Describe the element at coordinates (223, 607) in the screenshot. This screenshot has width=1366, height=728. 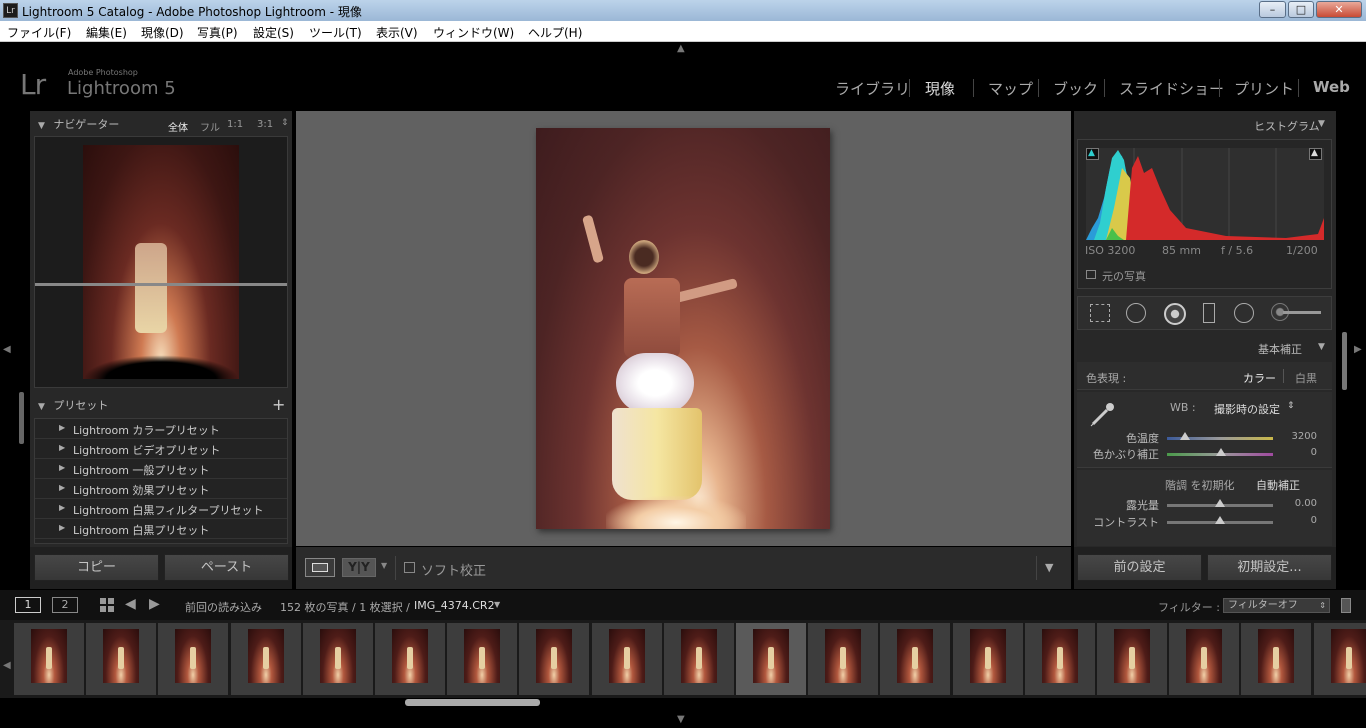
I see `filmstrip-source: 前回の読み込み` at that location.